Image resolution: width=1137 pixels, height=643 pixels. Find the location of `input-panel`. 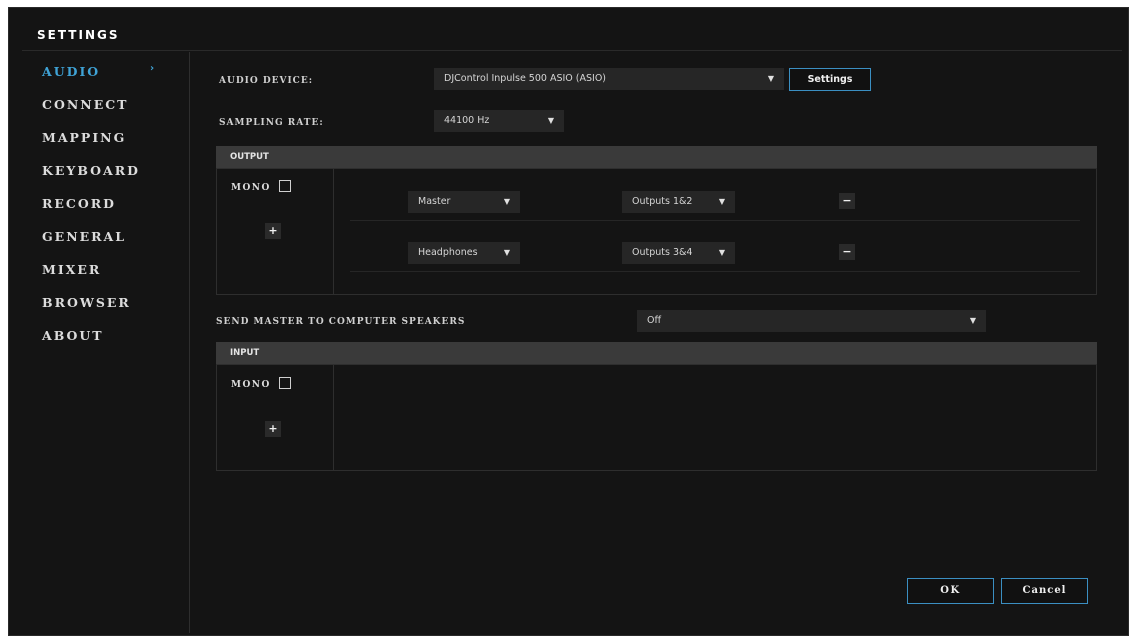

input-panel is located at coordinates (656, 417).